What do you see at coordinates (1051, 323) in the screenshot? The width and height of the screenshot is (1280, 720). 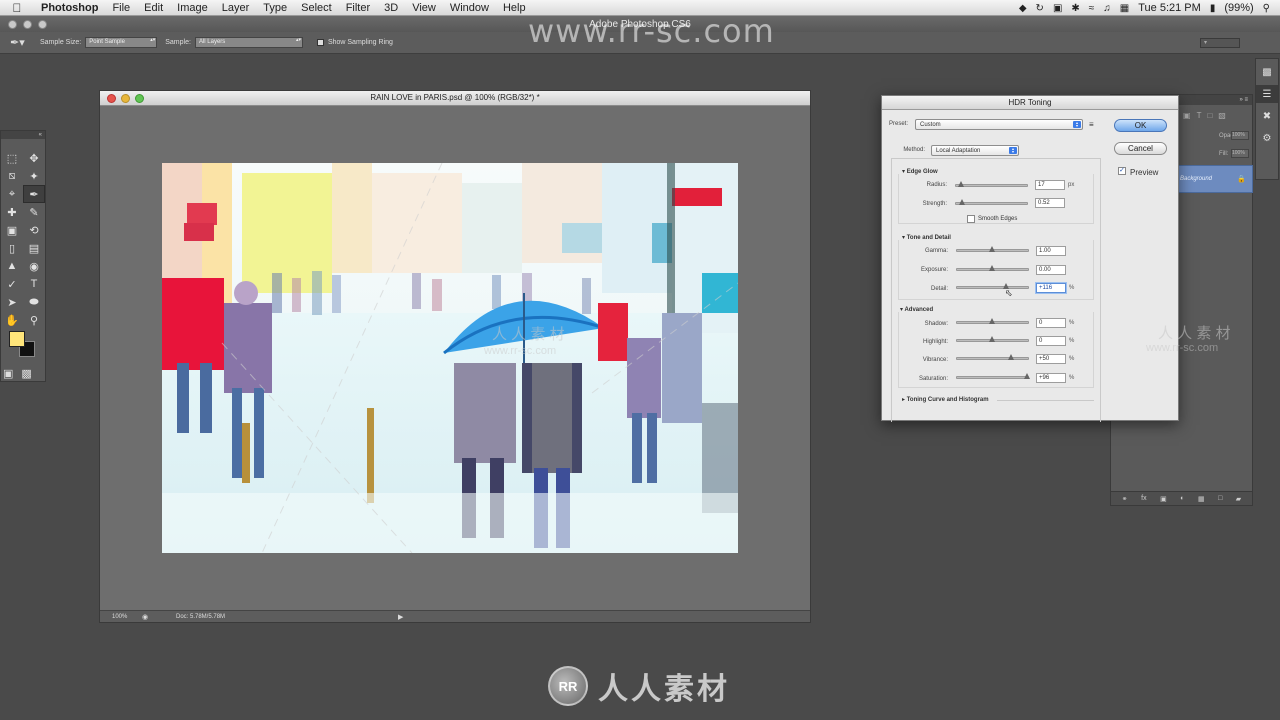 I see `shadow-field: 0` at bounding box center [1051, 323].